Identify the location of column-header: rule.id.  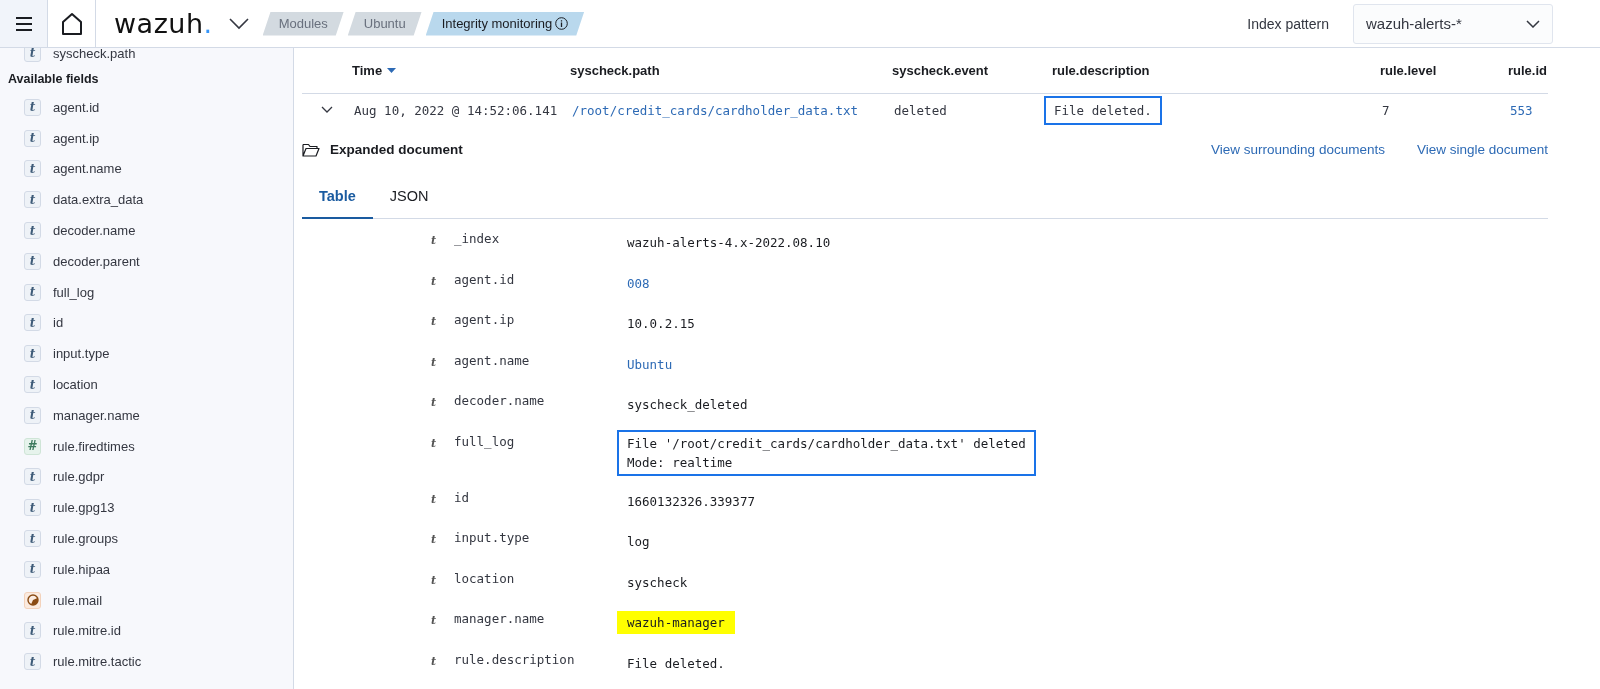
(1527, 70).